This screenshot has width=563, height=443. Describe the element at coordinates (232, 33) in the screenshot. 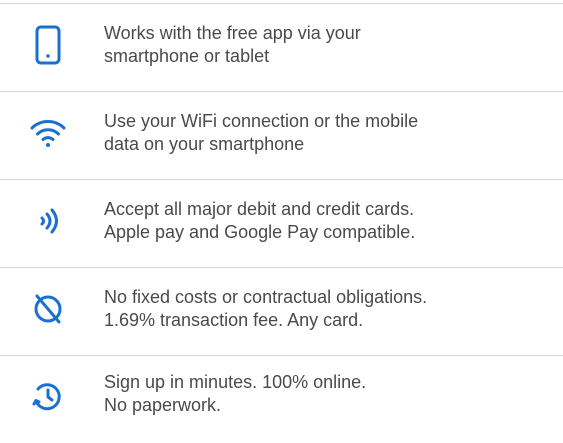

I see `feature-line: Works with the free app via your` at that location.